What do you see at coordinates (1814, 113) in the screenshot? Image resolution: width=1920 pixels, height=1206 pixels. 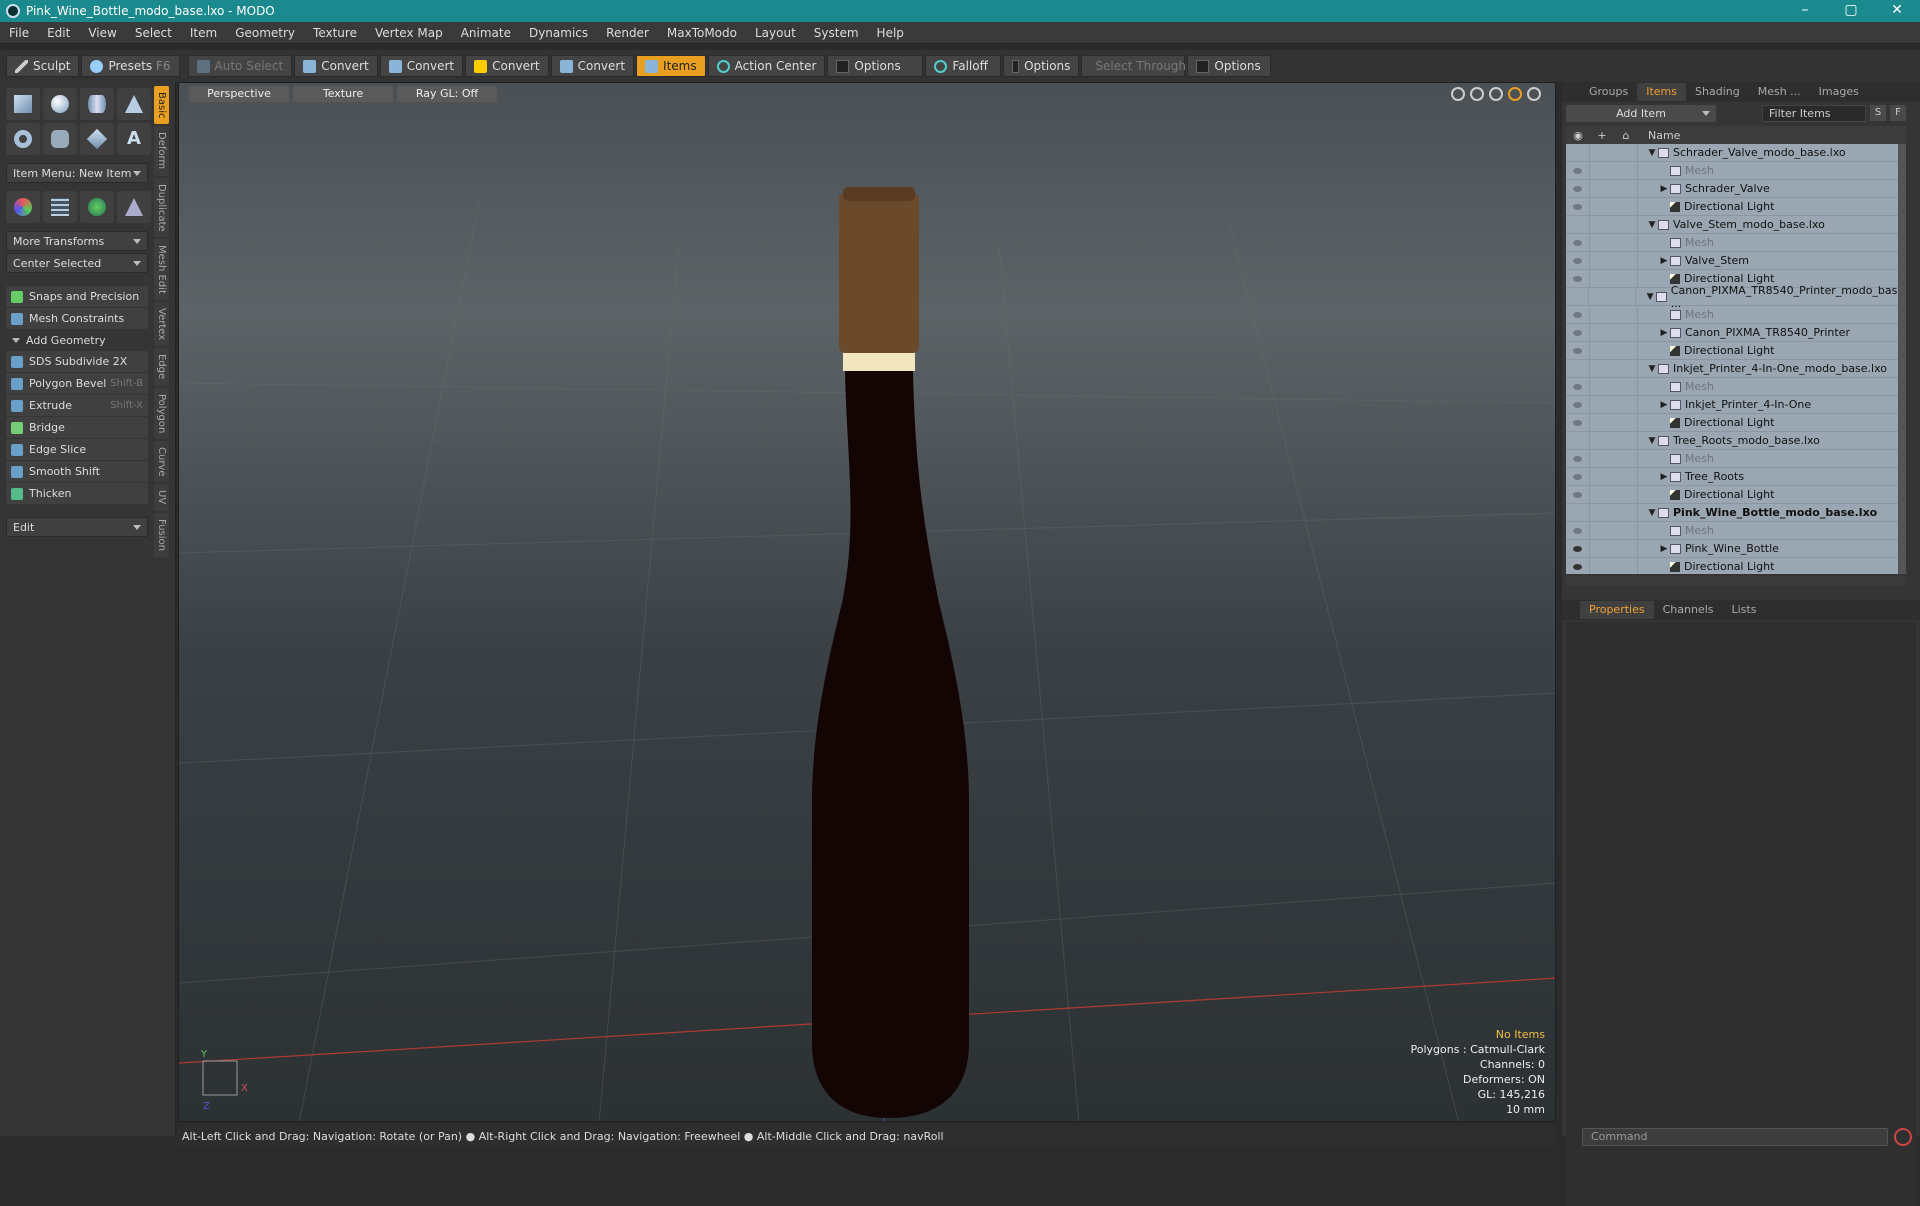 I see `filter-items-input: Filter Items` at bounding box center [1814, 113].